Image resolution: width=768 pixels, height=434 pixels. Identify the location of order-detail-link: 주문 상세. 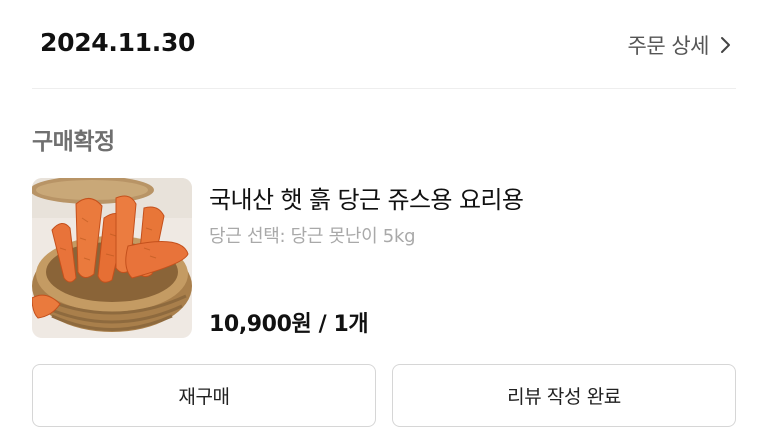
(680, 45).